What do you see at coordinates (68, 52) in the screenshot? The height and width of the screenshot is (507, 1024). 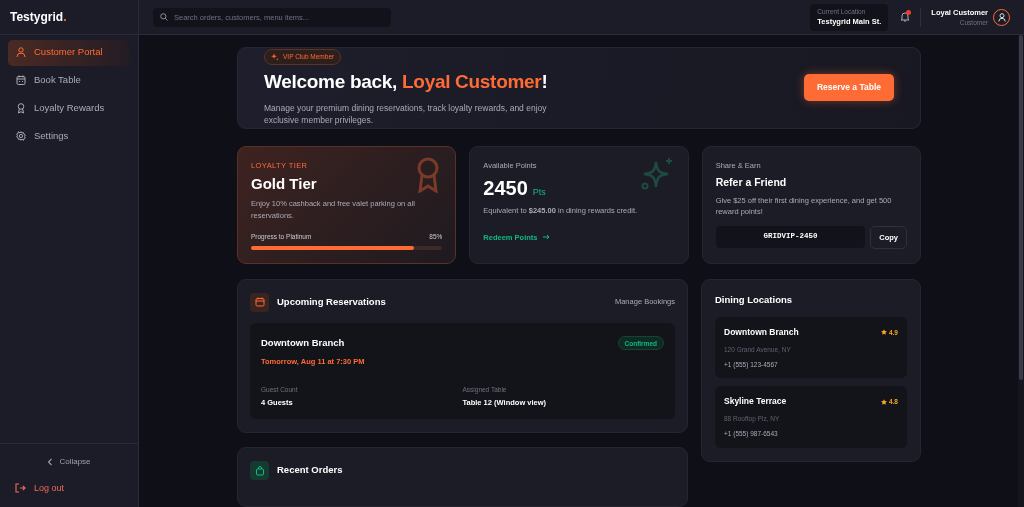 I see `sidebar-item: Customer Portal` at bounding box center [68, 52].